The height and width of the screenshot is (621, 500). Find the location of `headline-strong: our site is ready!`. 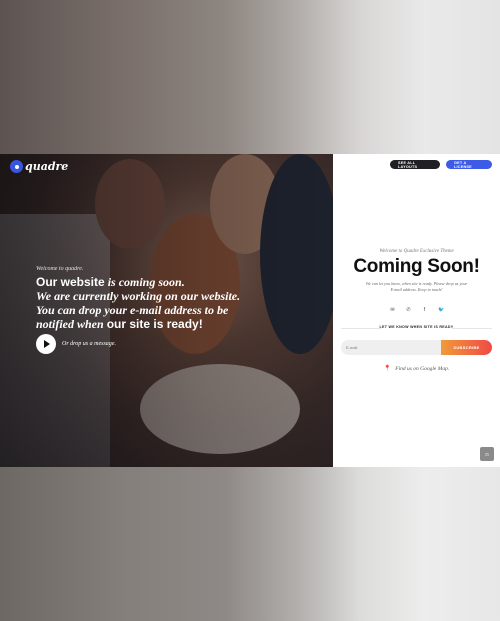

headline-strong: our site is ready! is located at coordinates (154, 324).